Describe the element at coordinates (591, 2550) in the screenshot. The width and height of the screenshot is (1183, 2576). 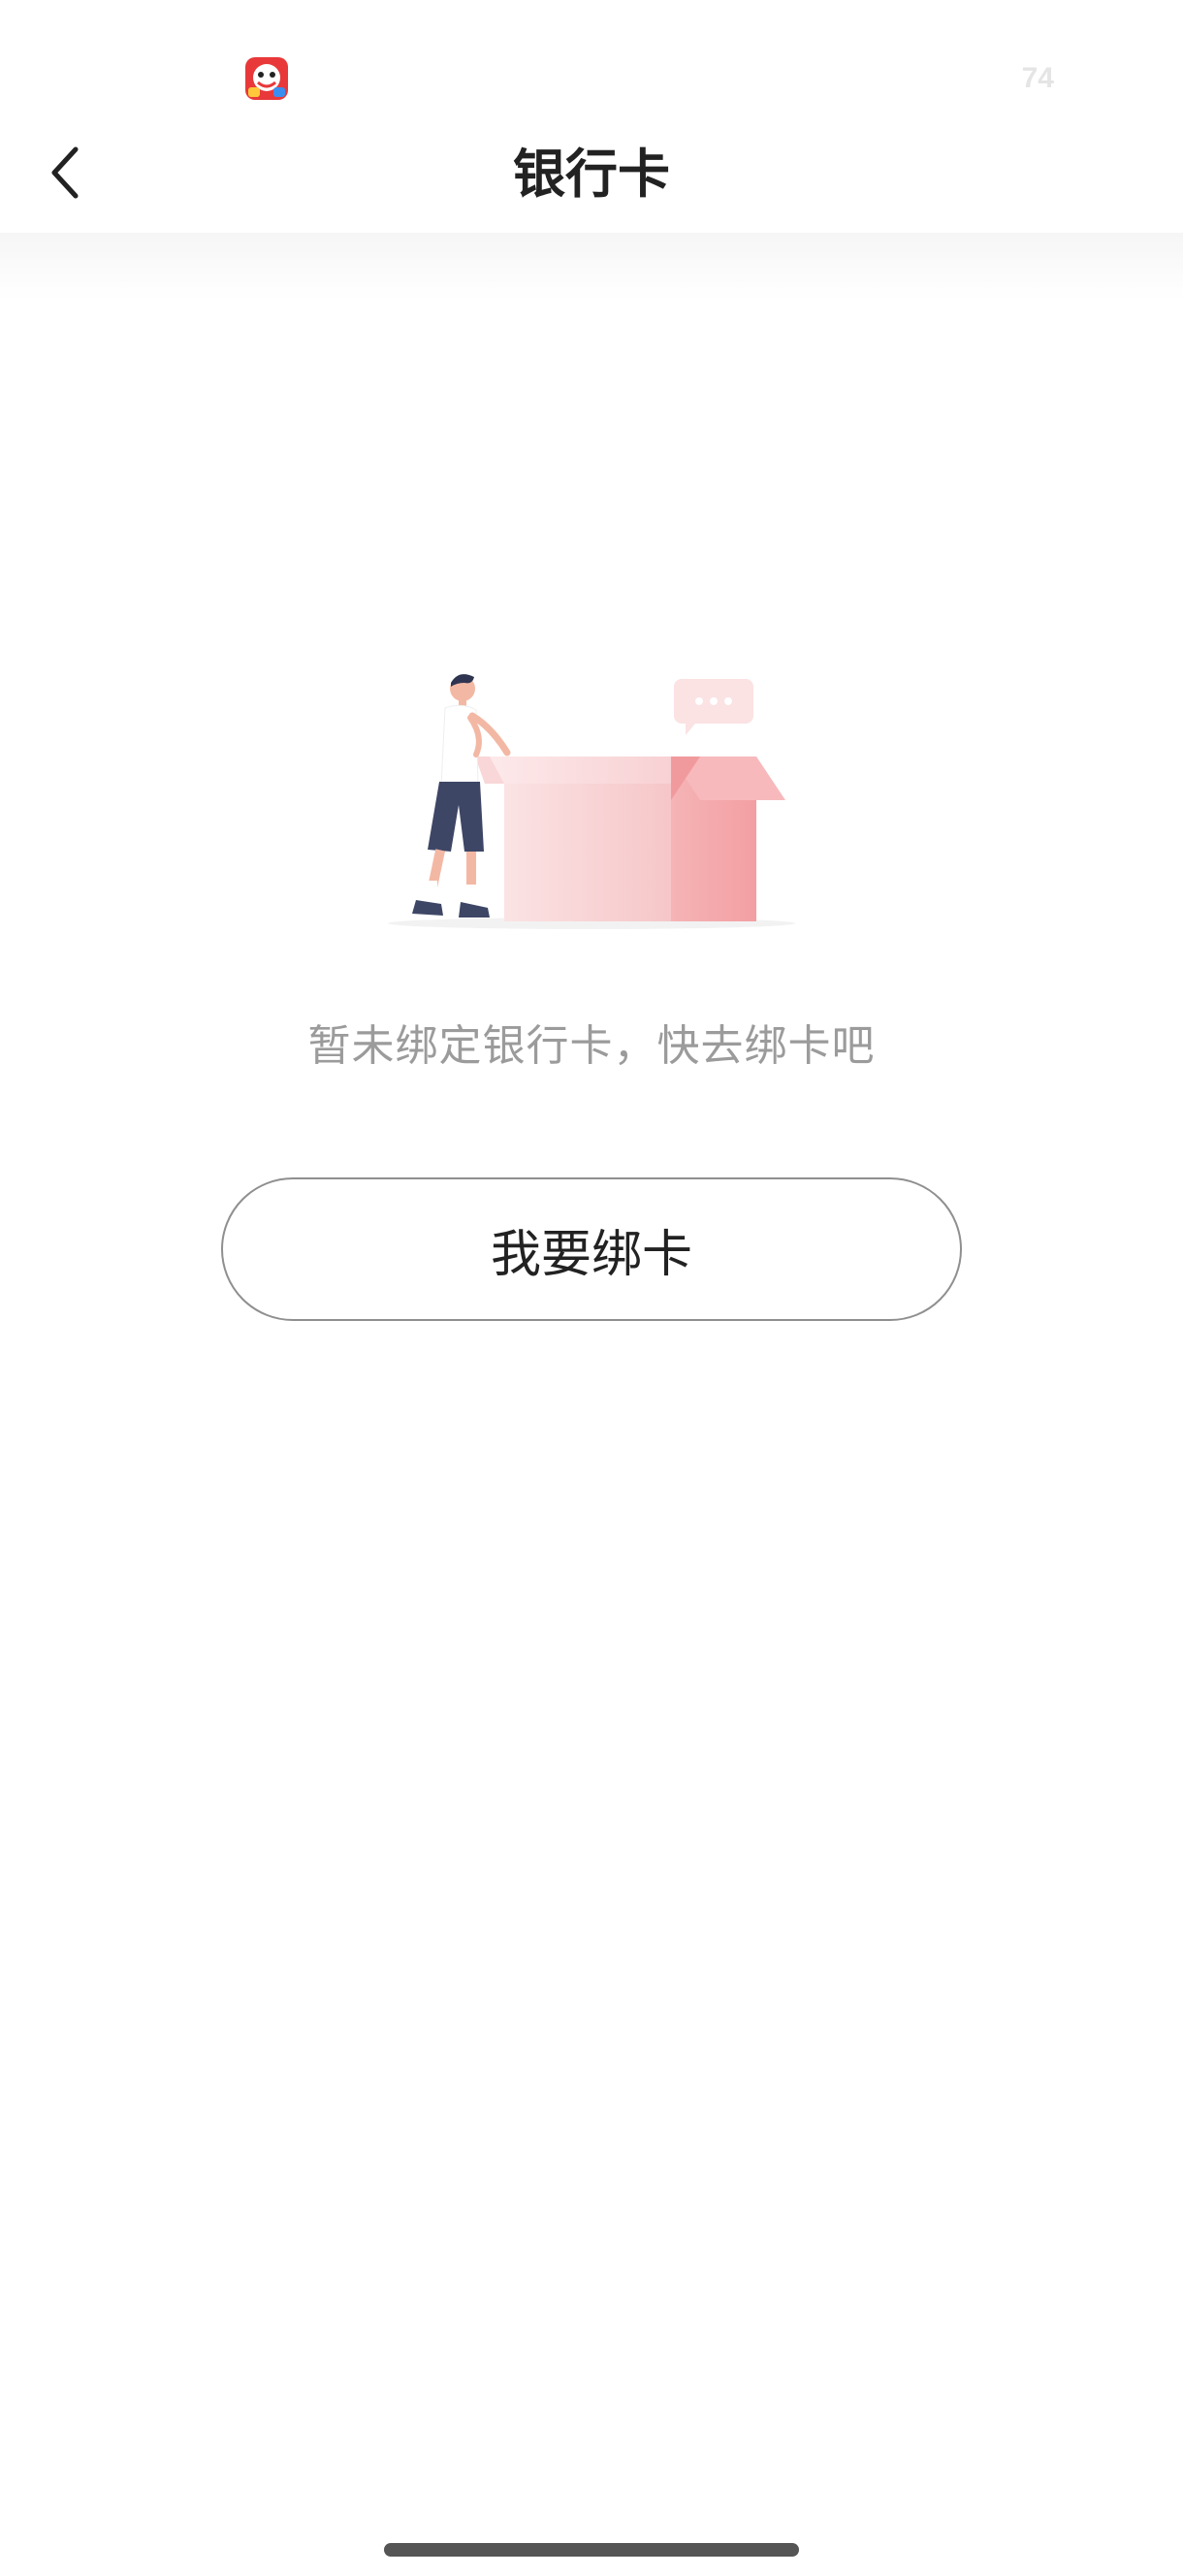
I see `home-indicator` at that location.